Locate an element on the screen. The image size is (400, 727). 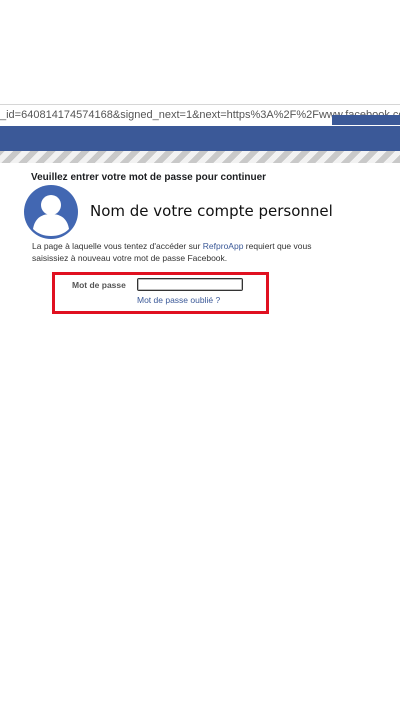
forgot-password-link: Mot de passe oublié ? is located at coordinates (178, 300).